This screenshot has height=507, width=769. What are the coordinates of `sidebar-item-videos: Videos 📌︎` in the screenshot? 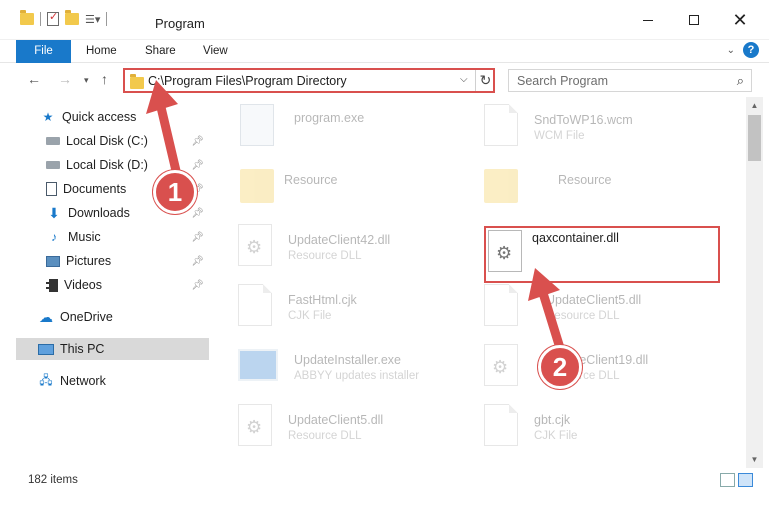 It's located at (128, 285).